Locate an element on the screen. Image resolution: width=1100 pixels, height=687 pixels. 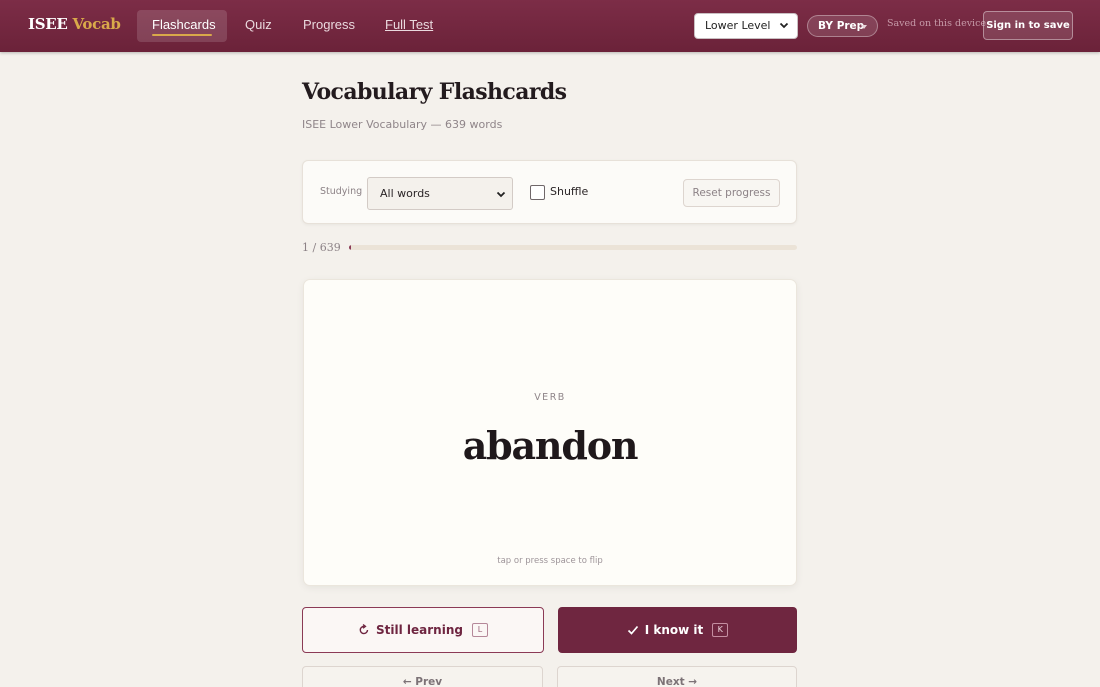
tab-progress: Progress is located at coordinates (329, 26).